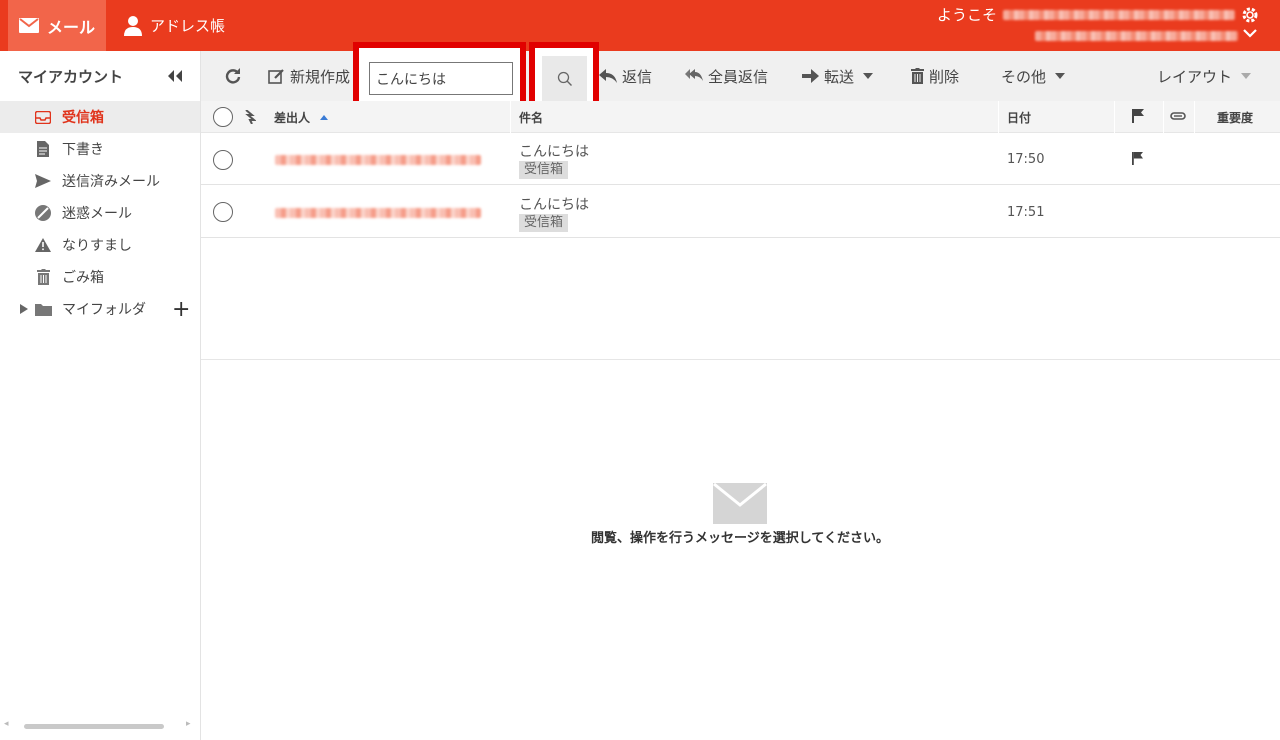 The image size is (1280, 740). I want to click on column-subject: 件名, so click(531, 117).